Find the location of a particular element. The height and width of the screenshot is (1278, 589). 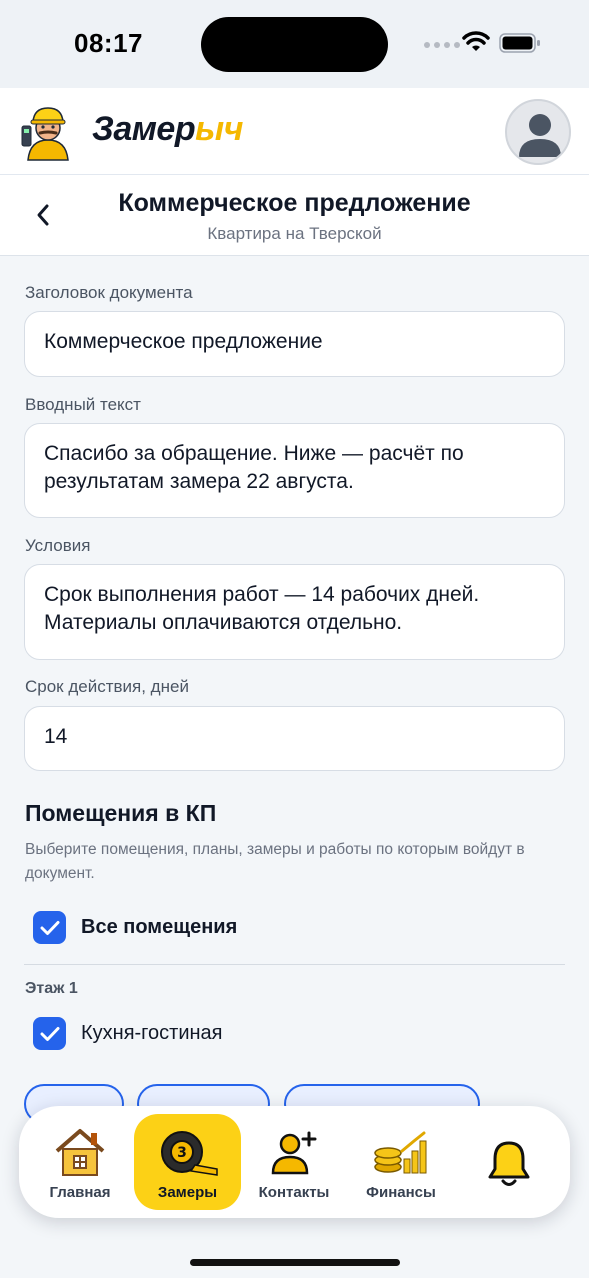

svg-text: 3 is located at coordinates (182, 1153).